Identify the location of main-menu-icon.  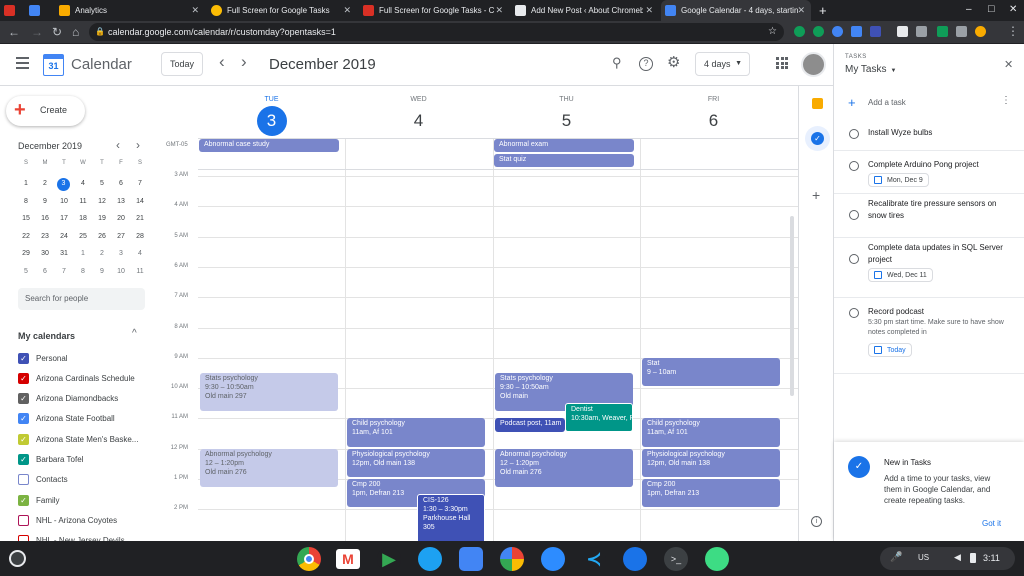
(22, 63).